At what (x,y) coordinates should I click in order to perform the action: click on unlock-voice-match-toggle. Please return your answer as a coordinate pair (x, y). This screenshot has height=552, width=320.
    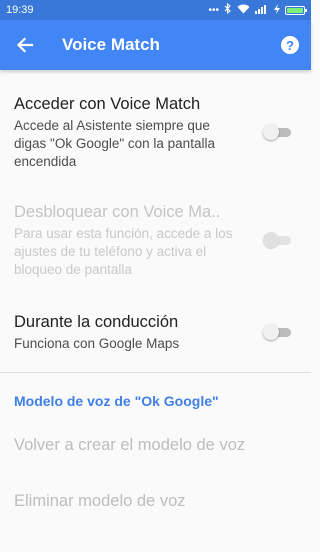
    Looking at the image, I should click on (277, 240).